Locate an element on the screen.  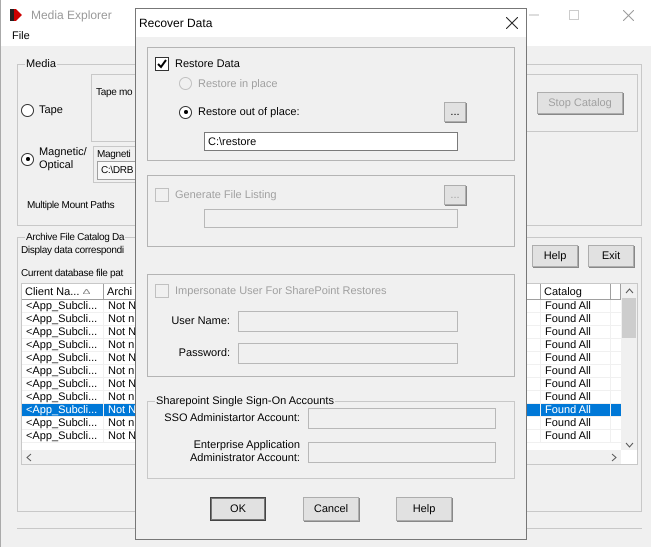
mount-paths-label: Multiple Mount Paths is located at coordinates (71, 205).